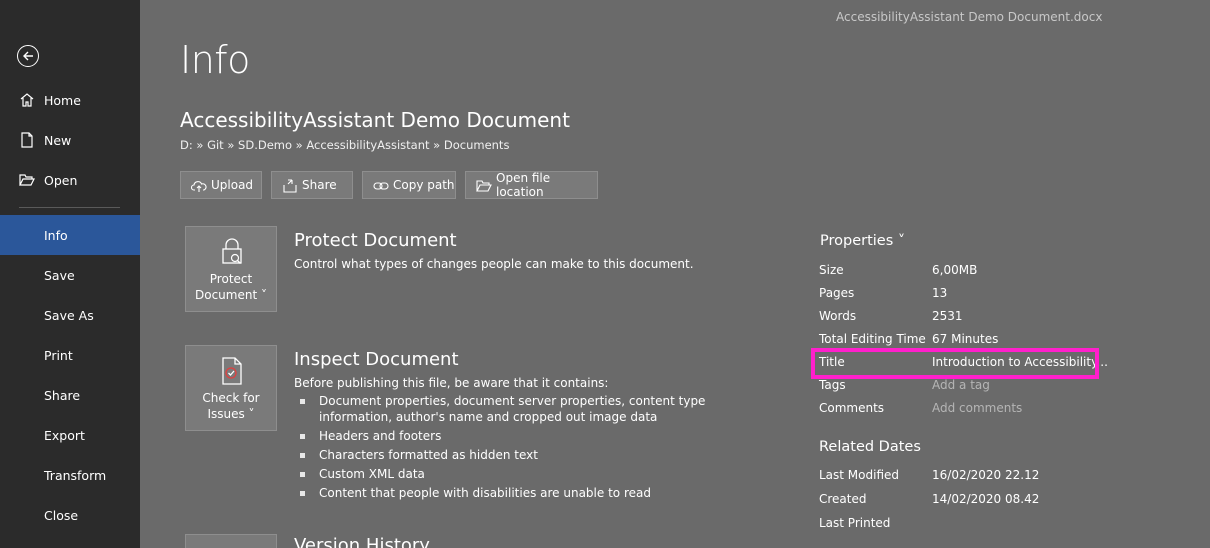 Image resolution: width=1210 pixels, height=548 pixels. What do you see at coordinates (61, 515) in the screenshot?
I see `sidebar-item-label: Close` at bounding box center [61, 515].